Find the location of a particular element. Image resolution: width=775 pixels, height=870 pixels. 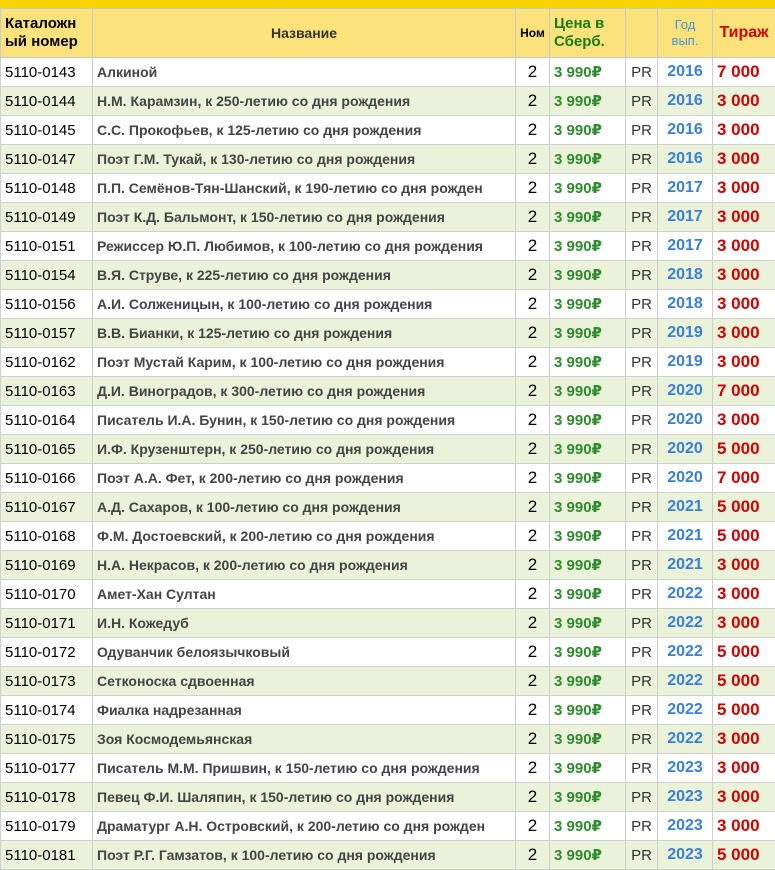

catalog-number-cell: 5110-0172 is located at coordinates (46, 652).